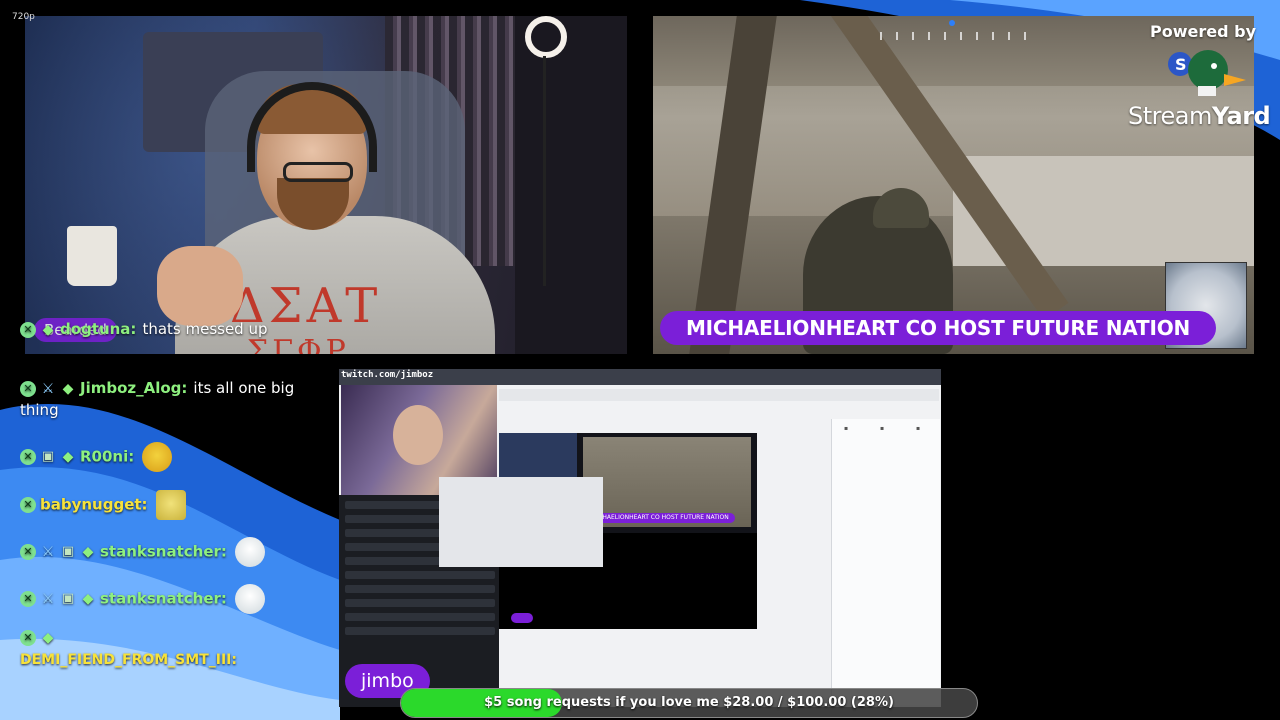 This screenshot has height=720, width=1280. I want to click on chat-username: Jimboz_Alog:, so click(134, 388).